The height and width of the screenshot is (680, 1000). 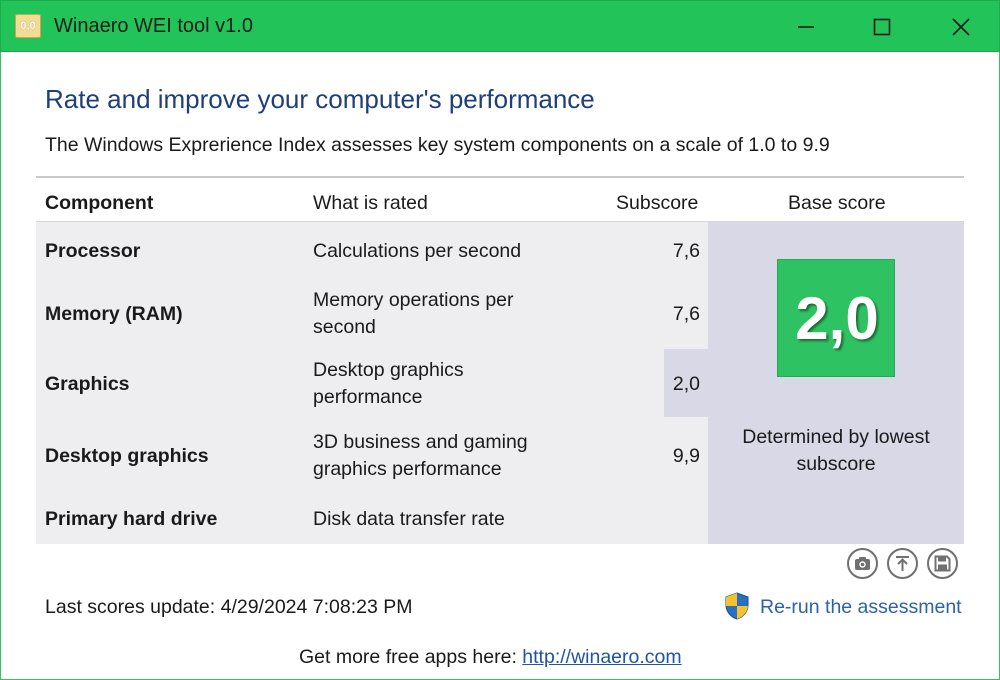 I want to click on base-score-note: Determined by lowest subscore, so click(x=836, y=450).